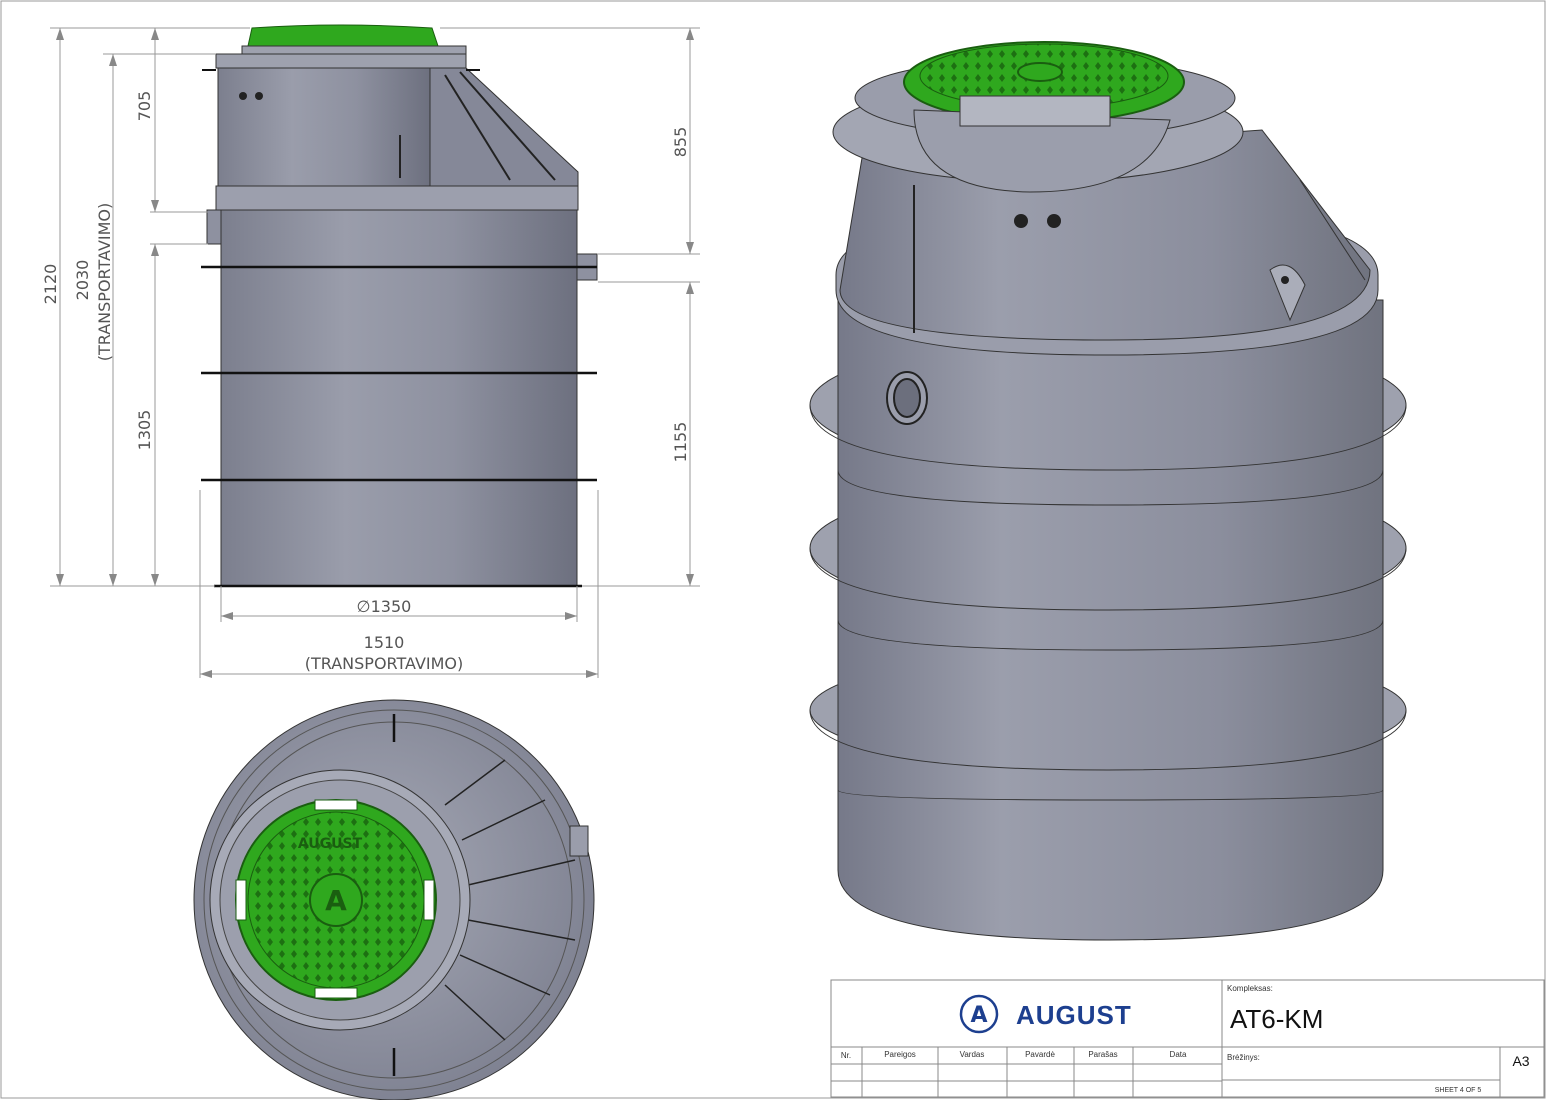 The image size is (1547, 1100). Describe the element at coordinates (1250, 988) in the screenshot. I see `kompleksas-label: Kompleksas:` at that location.